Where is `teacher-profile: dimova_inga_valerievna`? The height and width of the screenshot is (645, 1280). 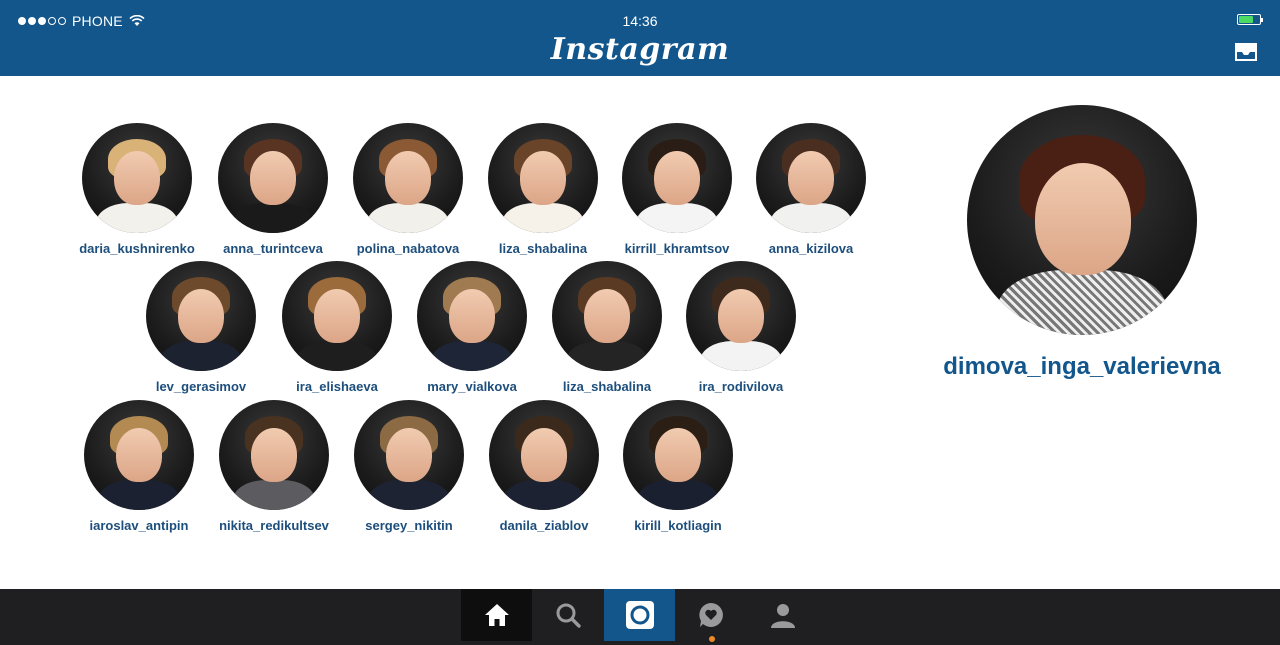
teacher-profile: dimova_inga_valerievna is located at coordinates (1082, 243).